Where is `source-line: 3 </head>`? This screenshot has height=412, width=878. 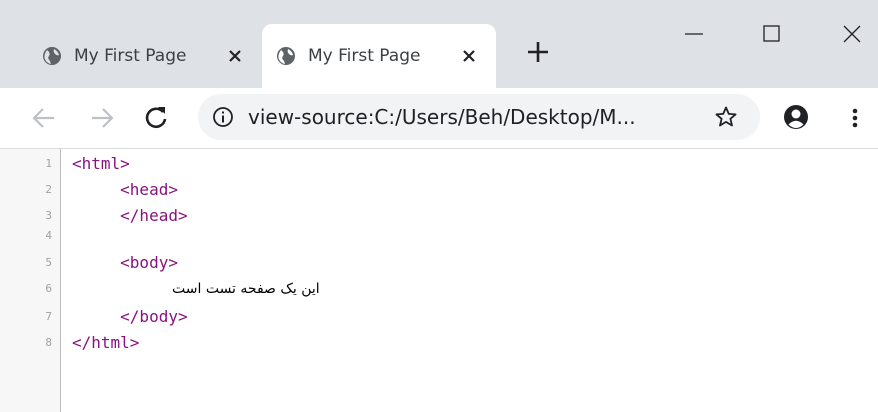 source-line: 3 </head> is located at coordinates (439, 216).